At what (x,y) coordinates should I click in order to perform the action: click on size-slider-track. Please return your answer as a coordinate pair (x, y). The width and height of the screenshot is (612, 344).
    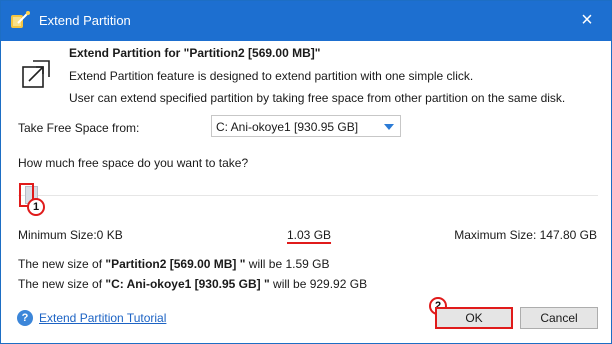
    Looking at the image, I should click on (308, 195).